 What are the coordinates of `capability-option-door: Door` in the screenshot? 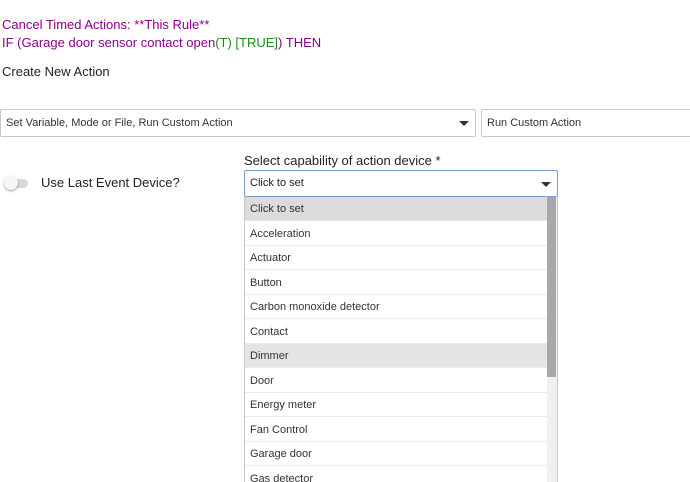 It's located at (396, 381).